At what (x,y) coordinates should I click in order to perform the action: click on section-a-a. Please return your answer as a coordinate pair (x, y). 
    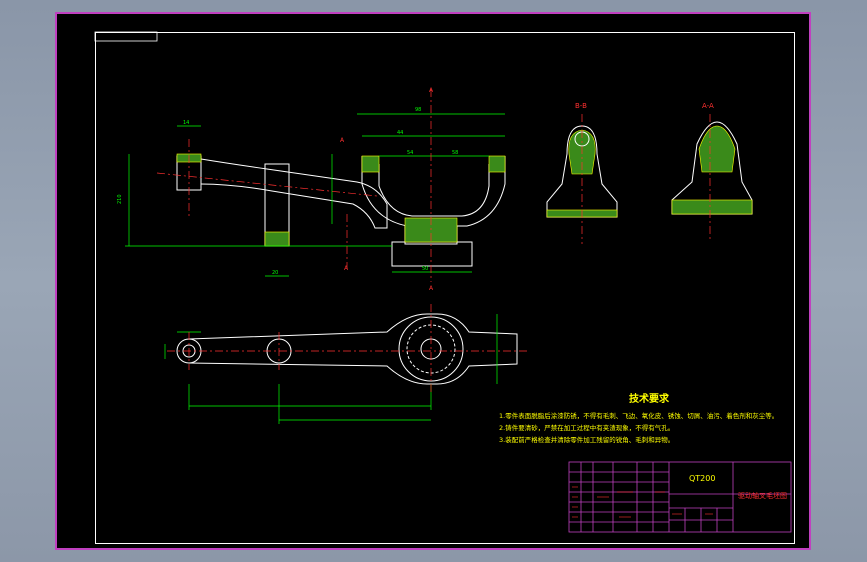
    Looking at the image, I should click on (712, 178).